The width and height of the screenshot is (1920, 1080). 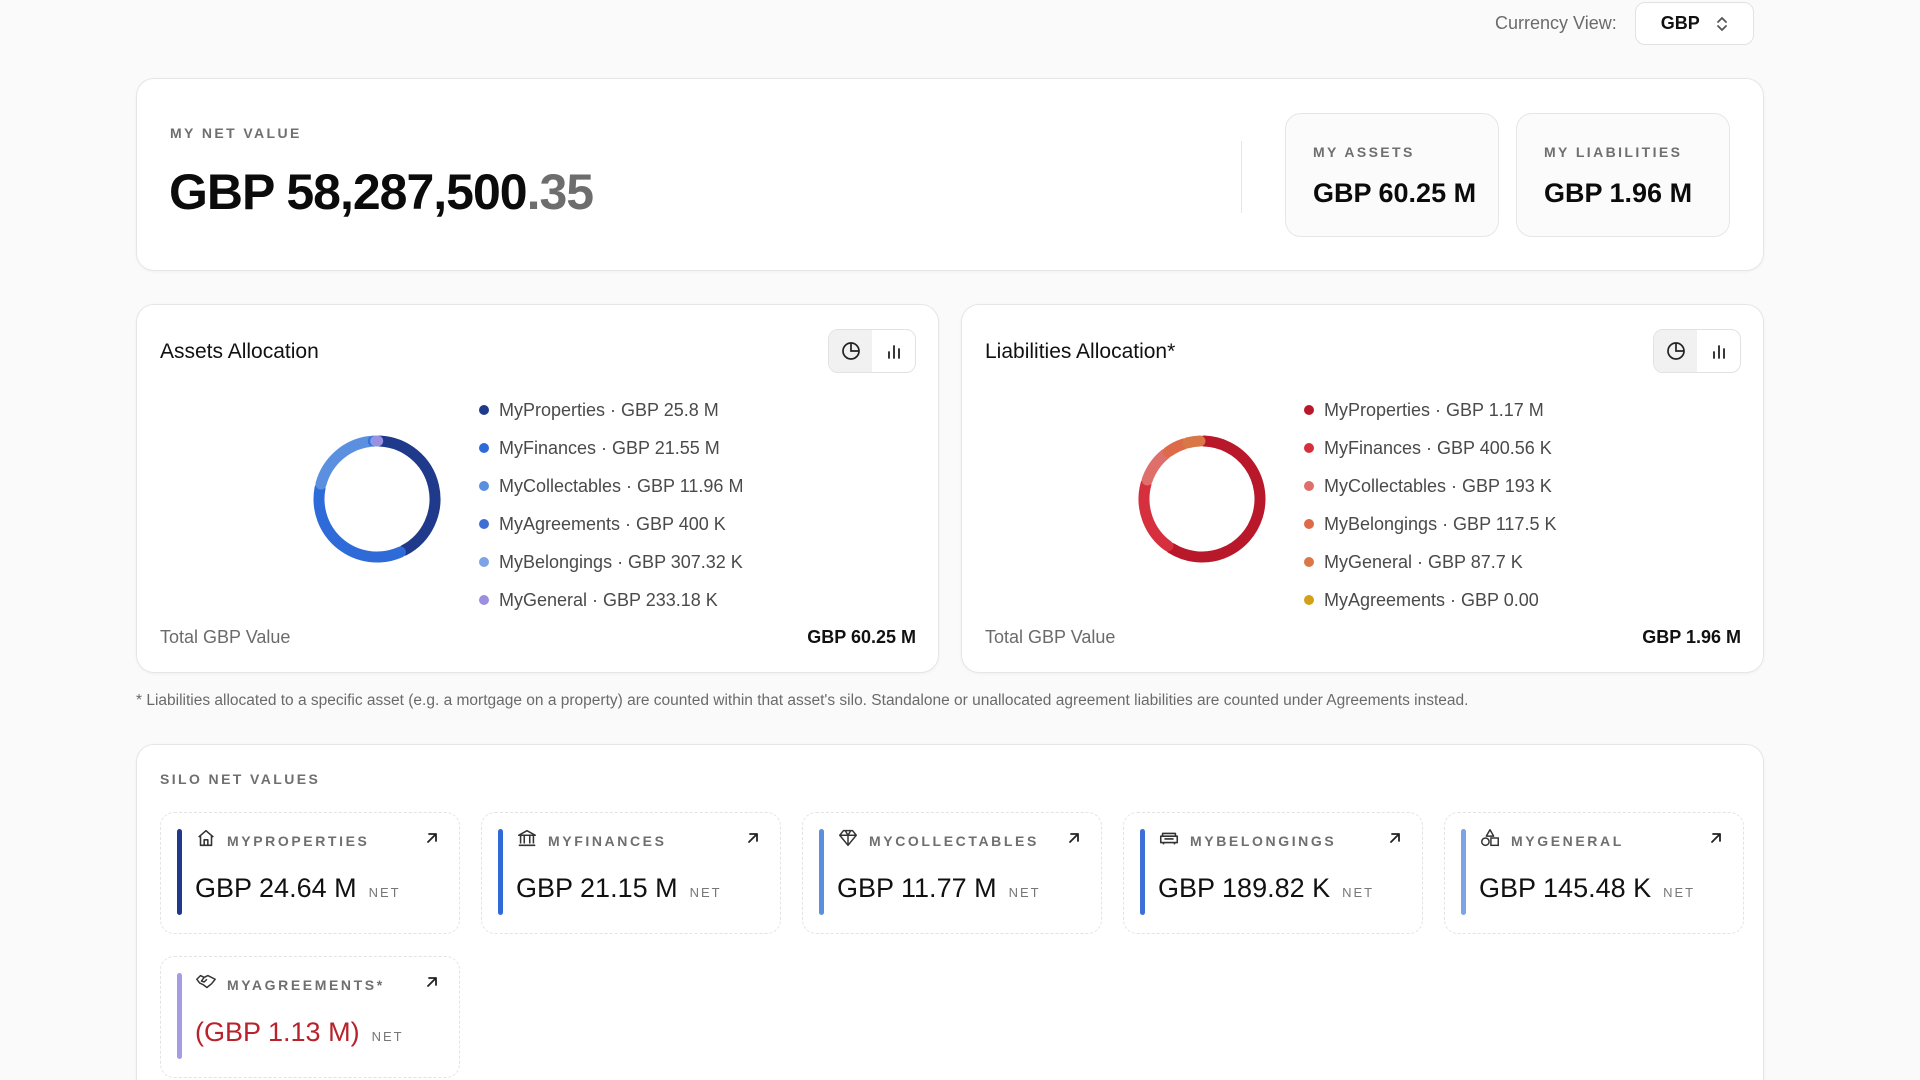 I want to click on legend-label: MyAgreements · GBP 400 K, so click(x=612, y=523).